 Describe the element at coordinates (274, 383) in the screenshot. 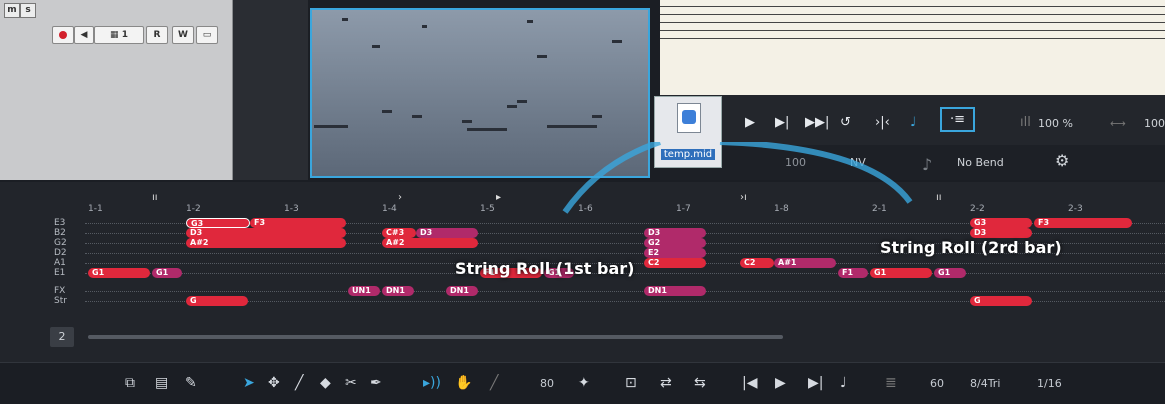

I see `move-icon: ✥` at that location.